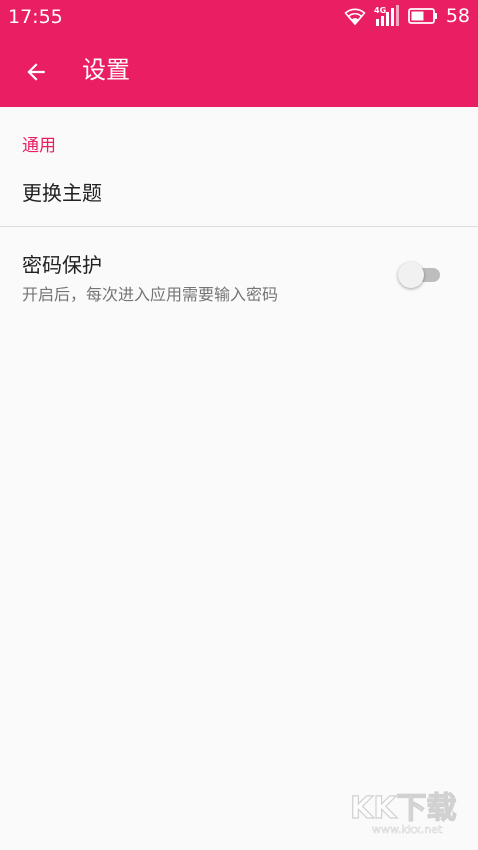 This screenshot has height=850, width=478. Describe the element at coordinates (62, 265) in the screenshot. I see `password-protection-label: 密码保护` at that location.